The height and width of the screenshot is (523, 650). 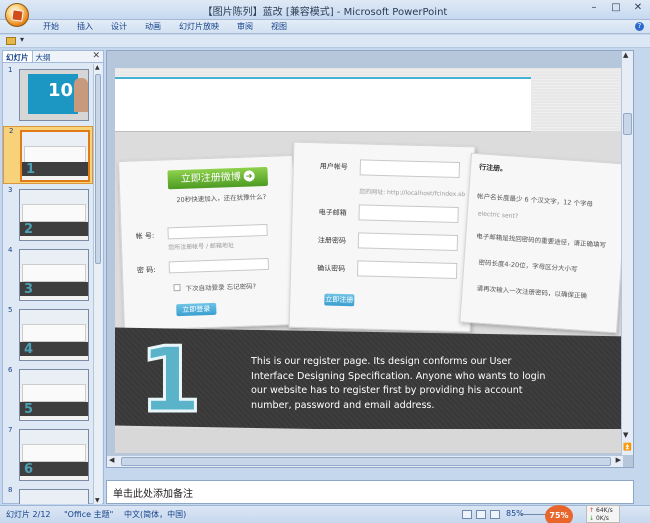 I want to click on thumbnail-number: 5, so click(x=10, y=310).